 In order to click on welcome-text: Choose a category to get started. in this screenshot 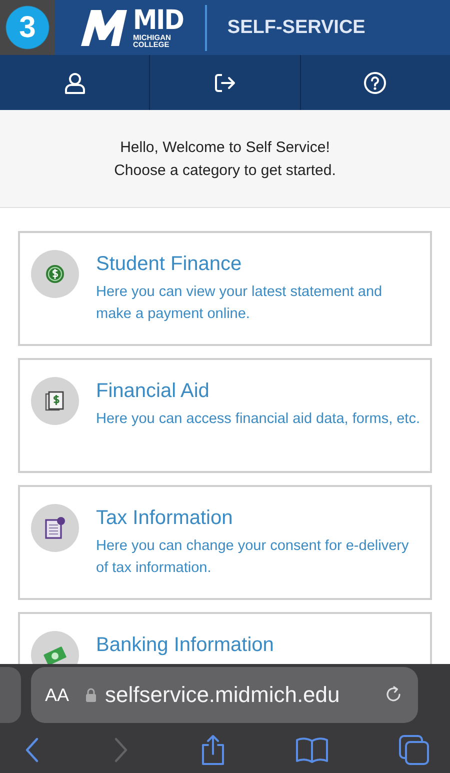, I will do `click(225, 170)`.